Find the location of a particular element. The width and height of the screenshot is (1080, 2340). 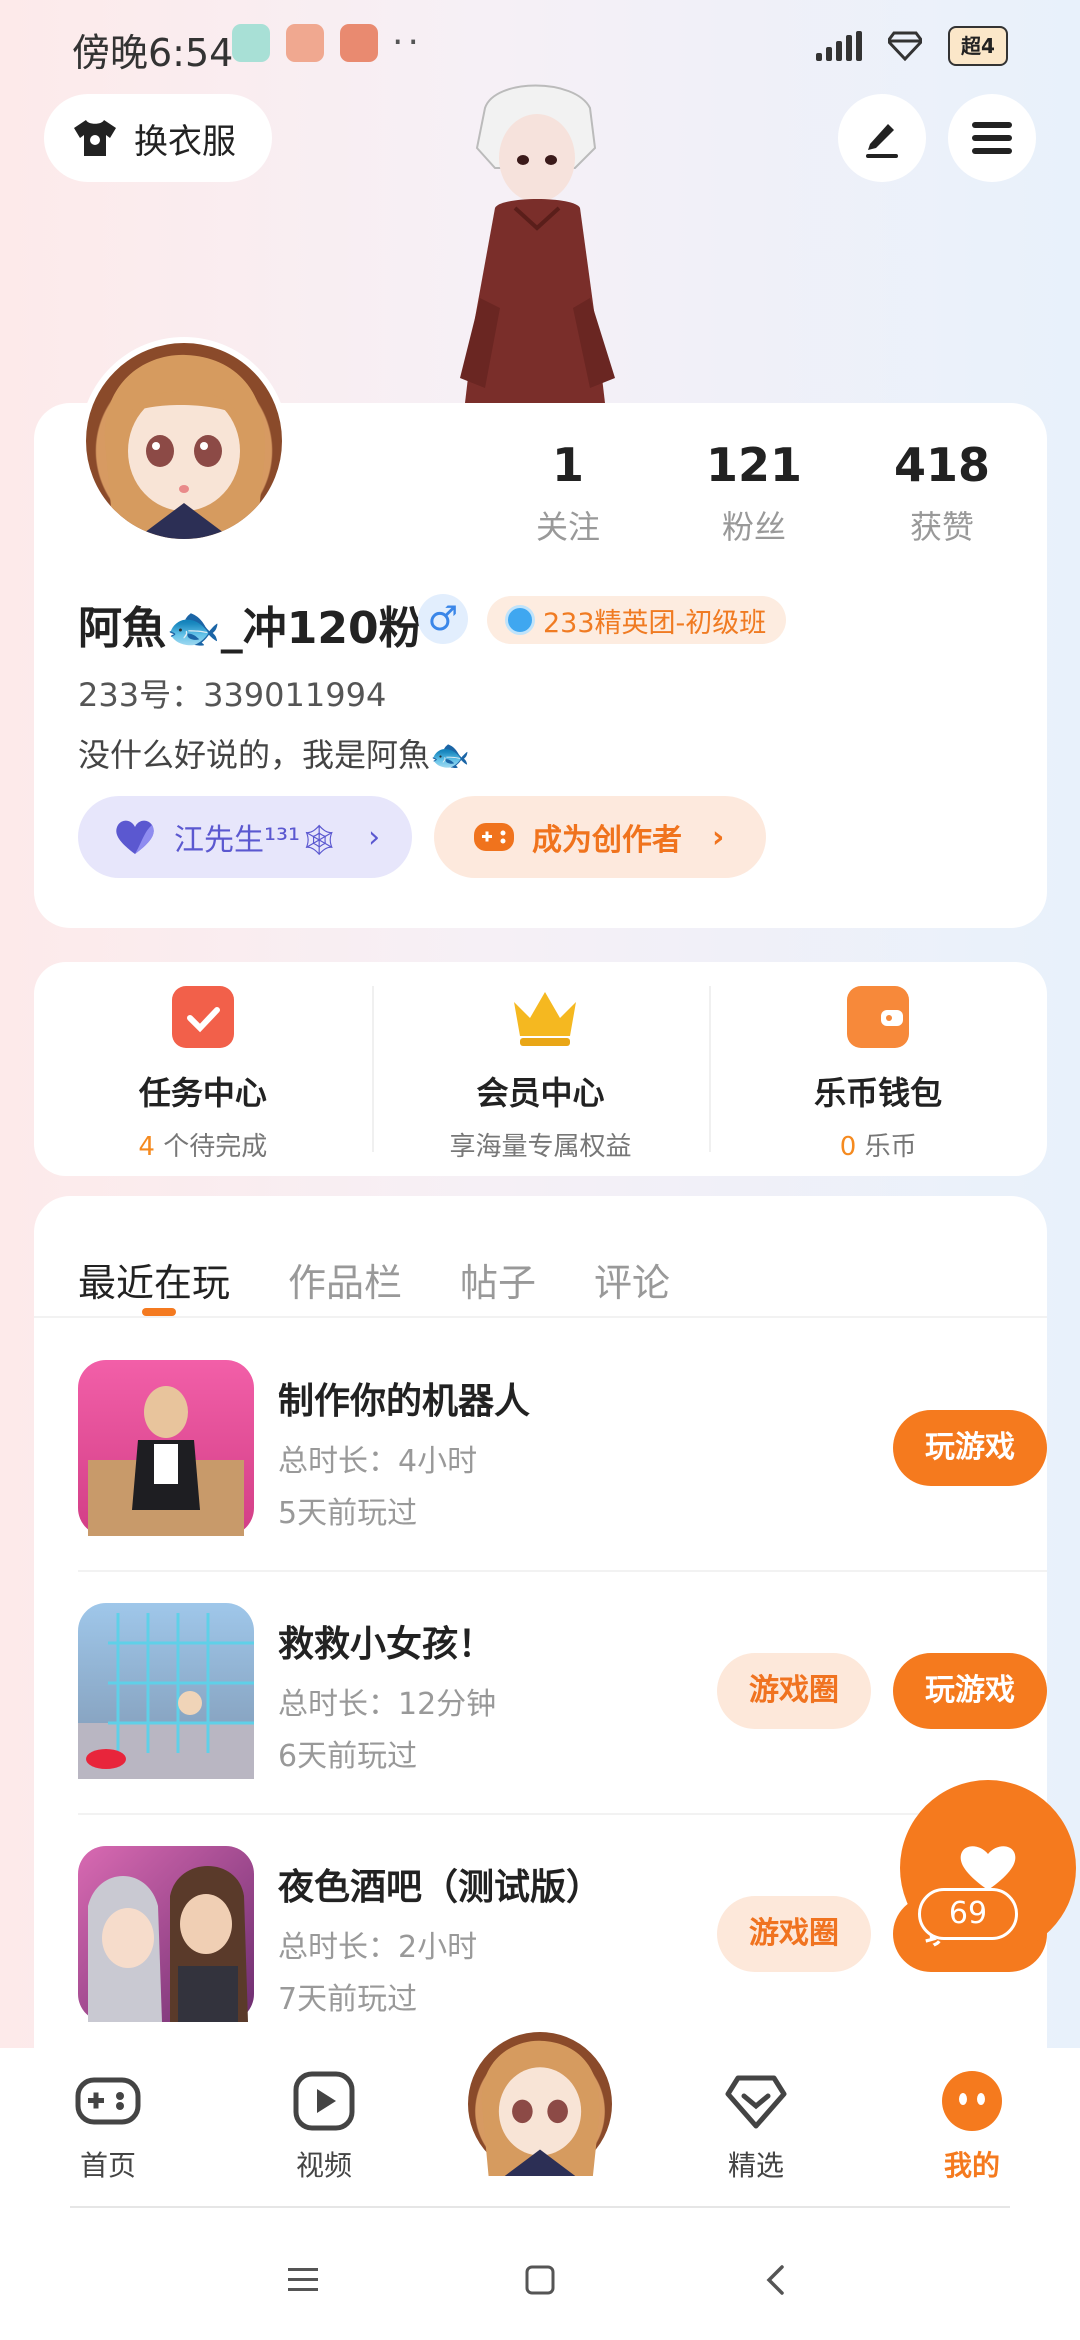

calendar-notification-icon is located at coordinates (305, 43).